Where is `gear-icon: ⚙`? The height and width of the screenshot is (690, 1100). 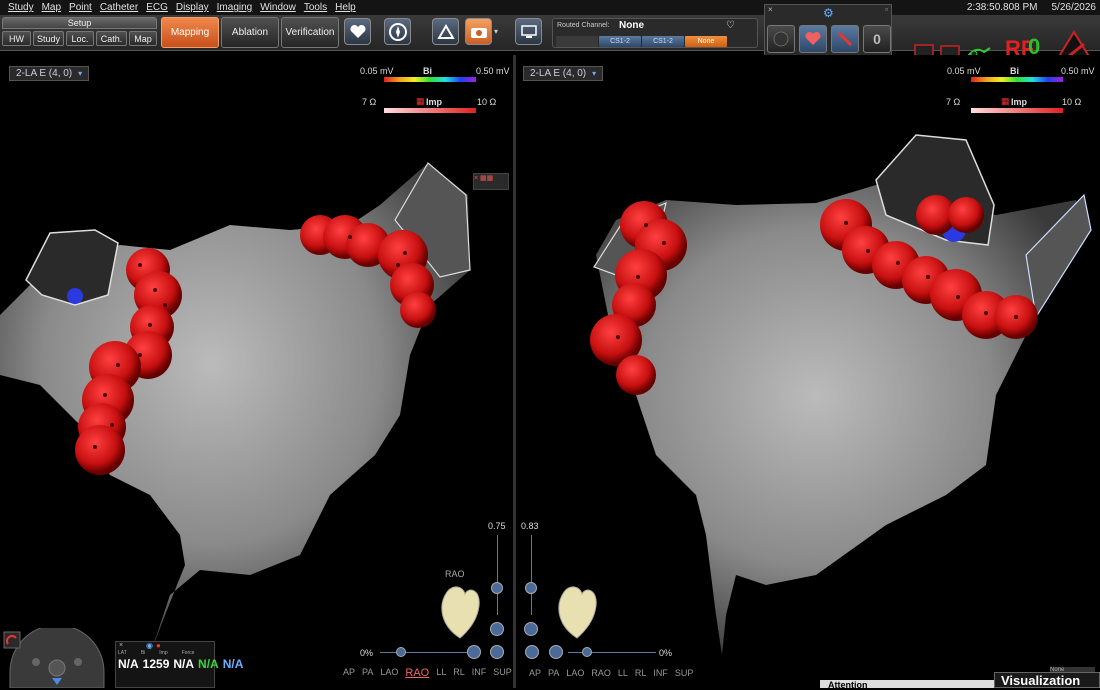 gear-icon: ⚙ is located at coordinates (828, 13).